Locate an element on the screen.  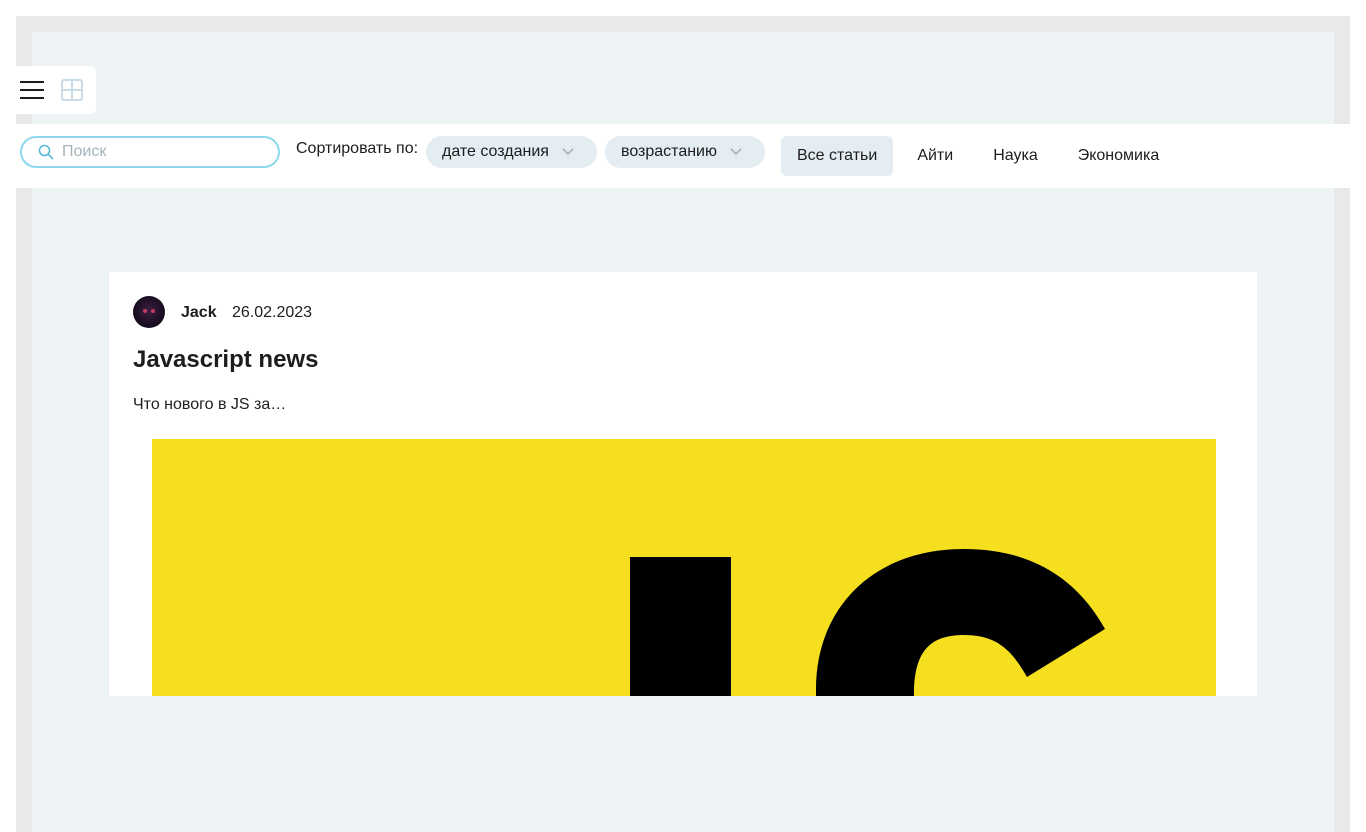
tab-label: Наука is located at coordinates (1015, 155).